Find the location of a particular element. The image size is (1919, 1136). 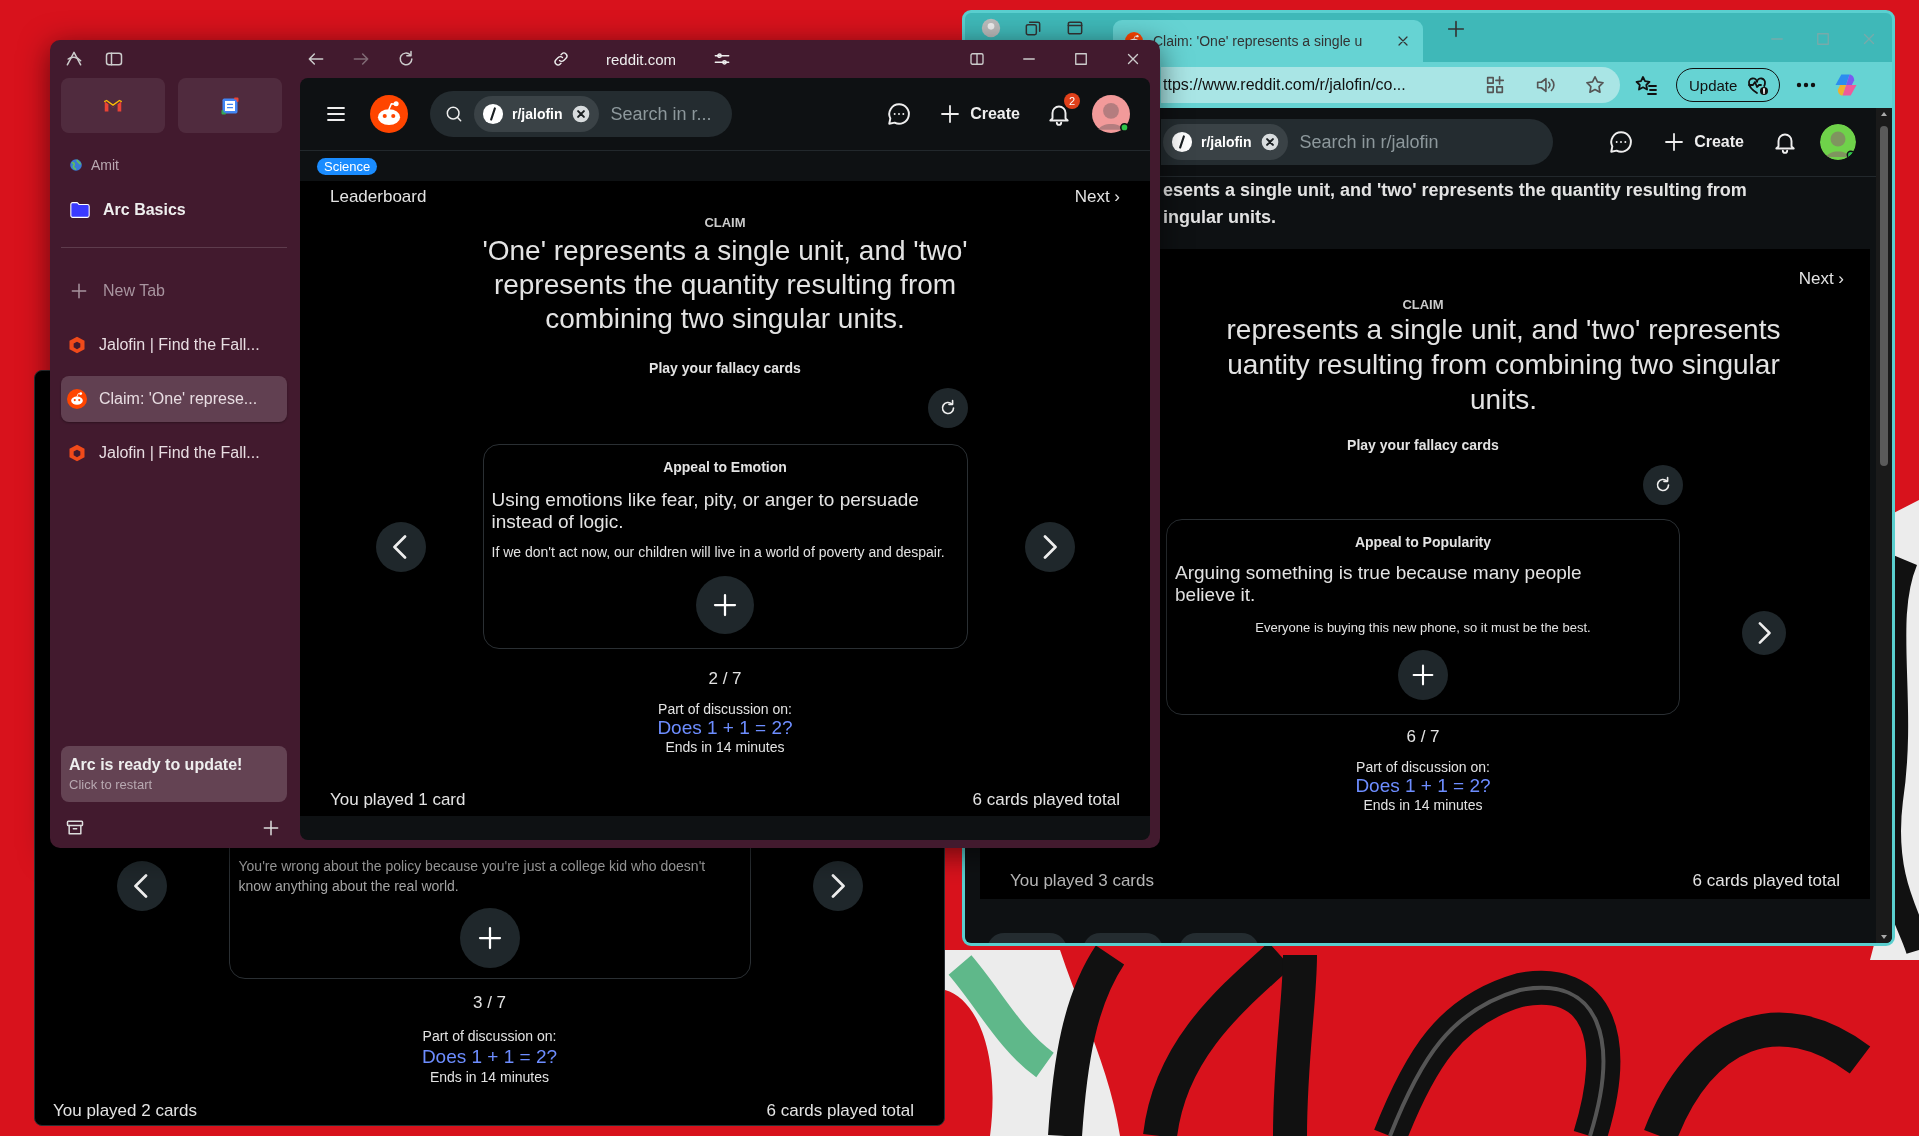

claim-text: uantity resulting from combining two singular is located at coordinates (1503, 365).